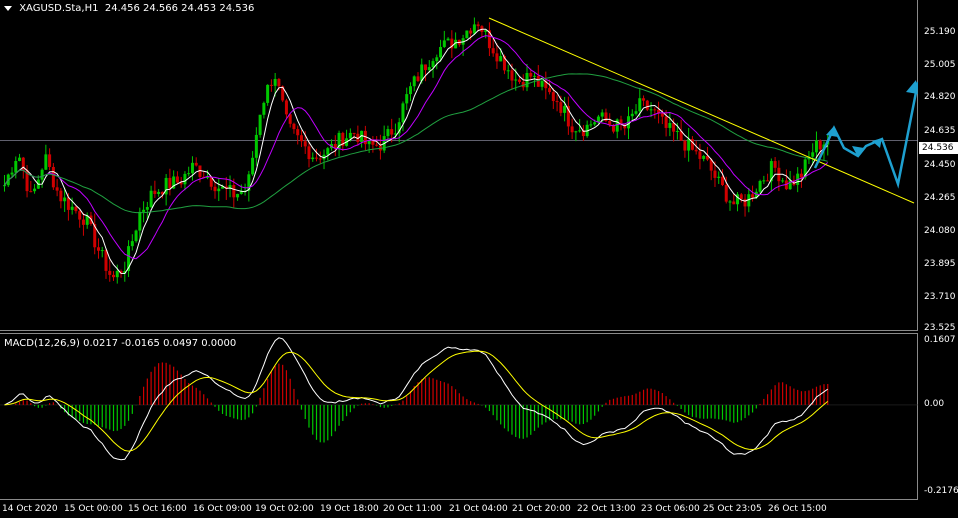 The width and height of the screenshot is (958, 518). Describe the element at coordinates (940, 264) in the screenshot. I see `price-axis-label: 23.895` at that location.